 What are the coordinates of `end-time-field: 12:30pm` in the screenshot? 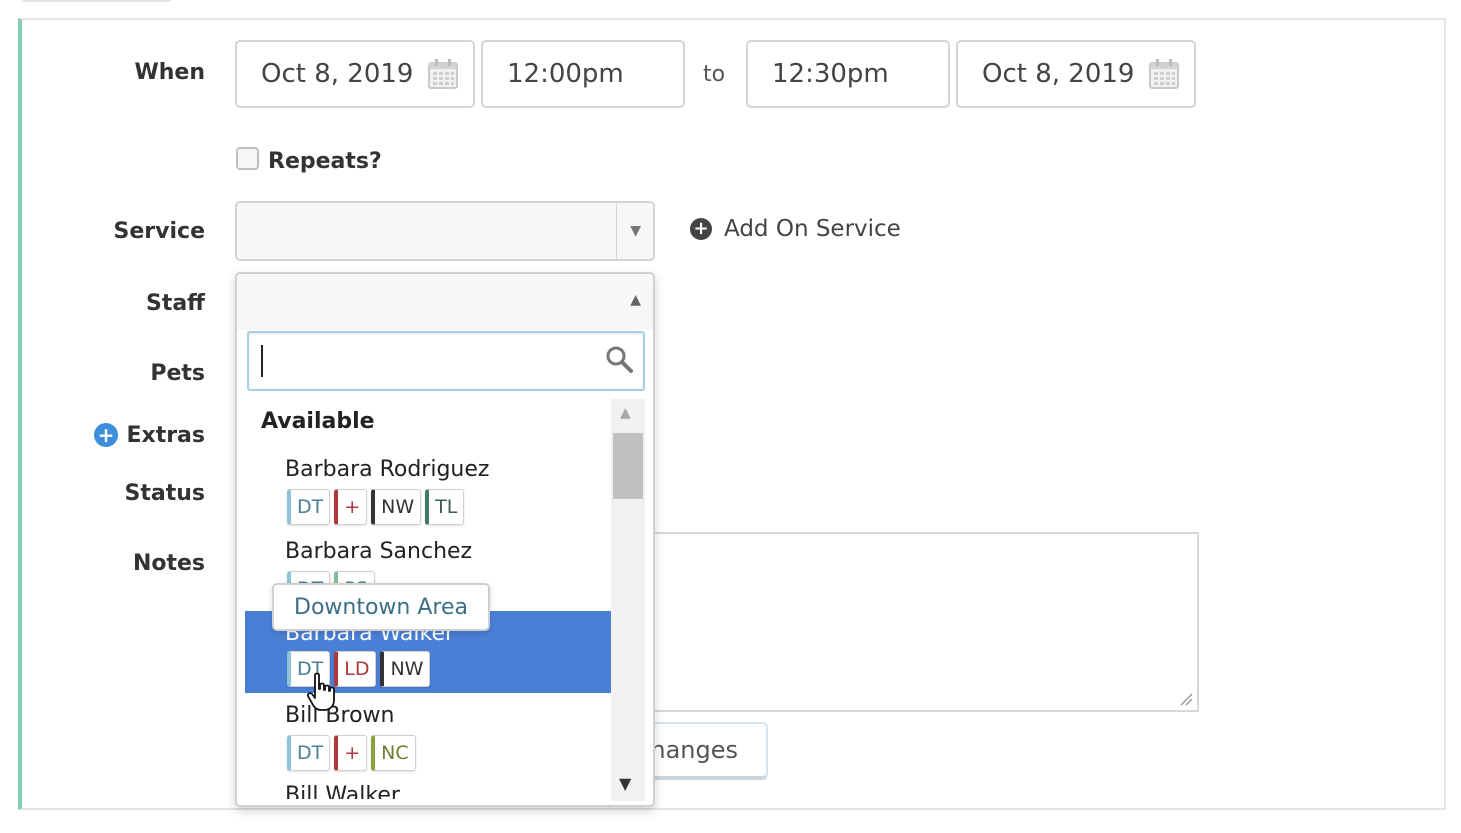 It's located at (848, 74).